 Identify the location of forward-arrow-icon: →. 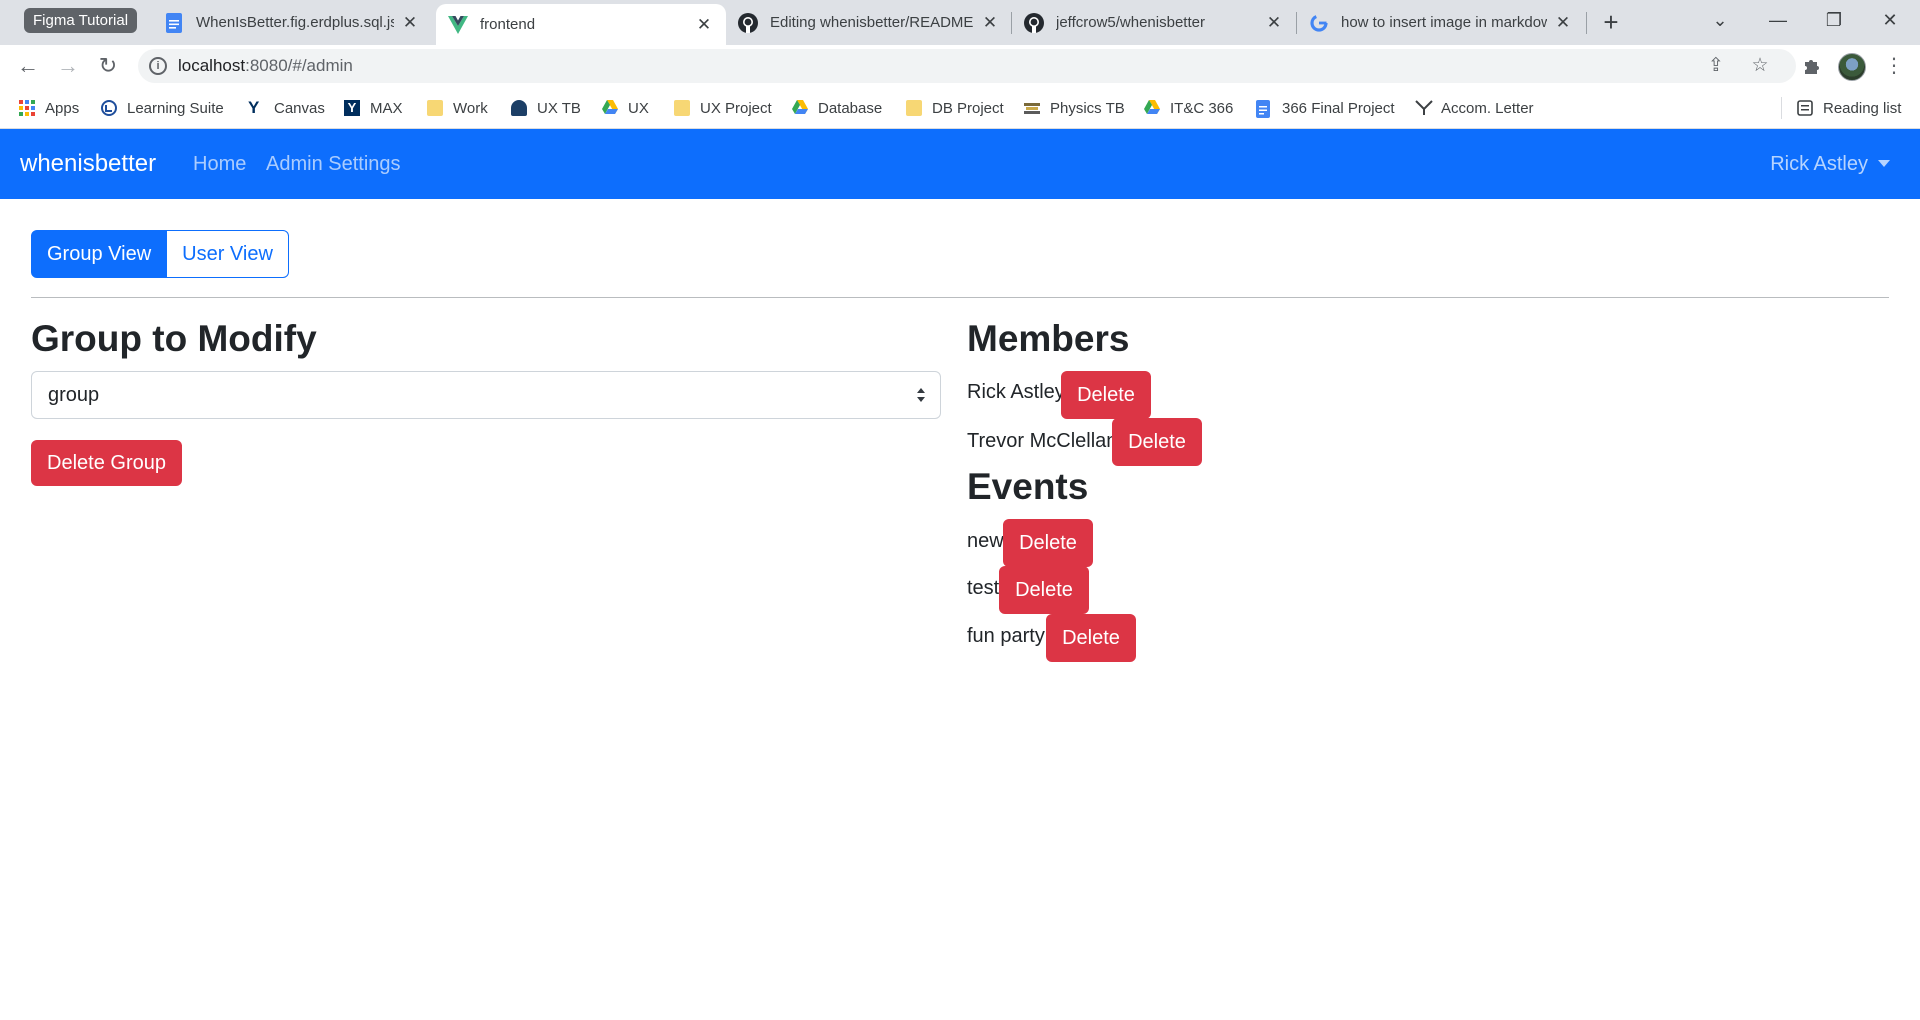
(68, 66).